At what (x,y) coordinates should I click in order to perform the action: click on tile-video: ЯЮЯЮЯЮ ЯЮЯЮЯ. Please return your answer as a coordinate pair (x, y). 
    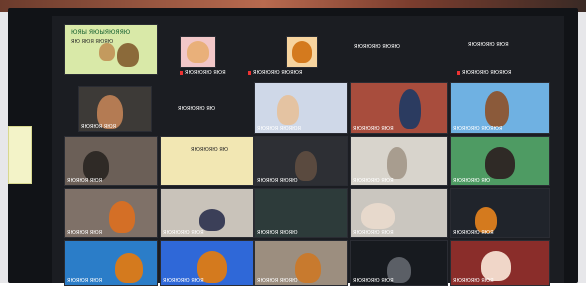
    Looking at the image, I should click on (500, 108).